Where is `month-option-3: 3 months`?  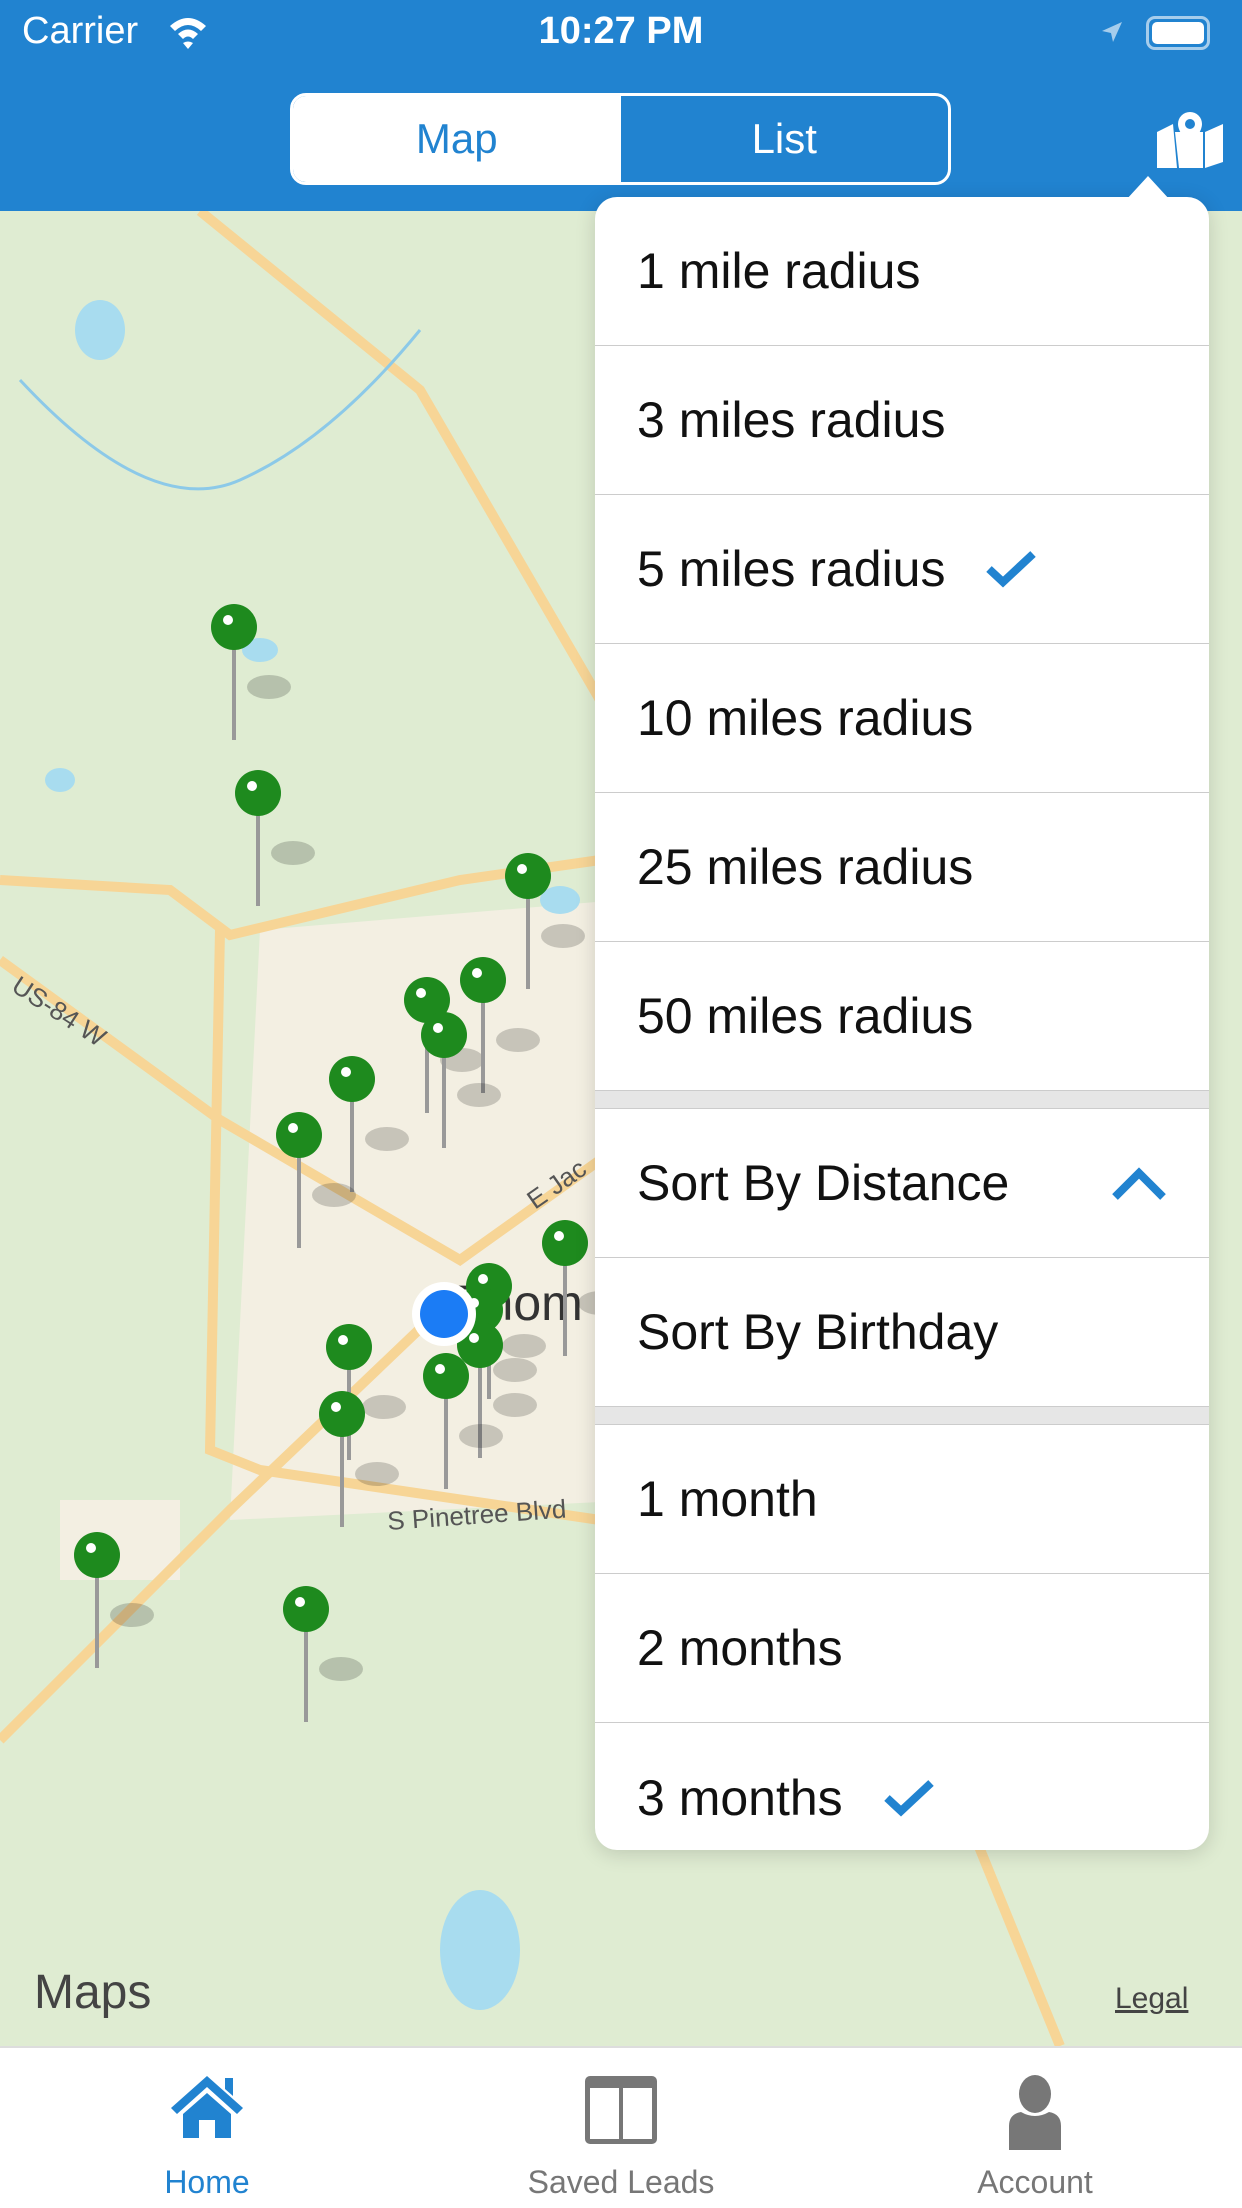 month-option-3: 3 months is located at coordinates (902, 1786).